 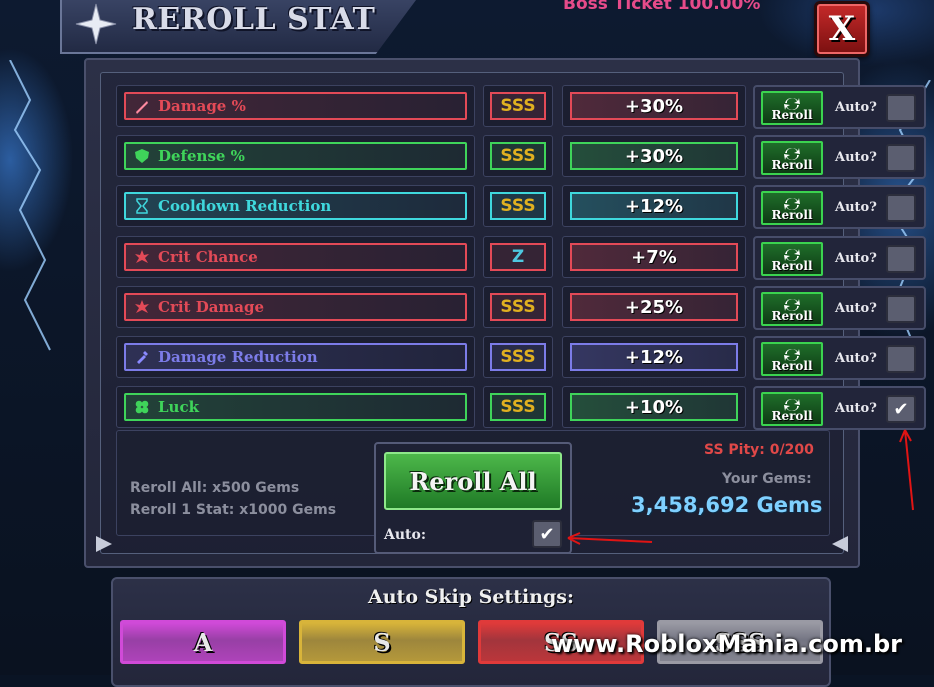 I want to click on stat-value: +30%, so click(x=654, y=156).